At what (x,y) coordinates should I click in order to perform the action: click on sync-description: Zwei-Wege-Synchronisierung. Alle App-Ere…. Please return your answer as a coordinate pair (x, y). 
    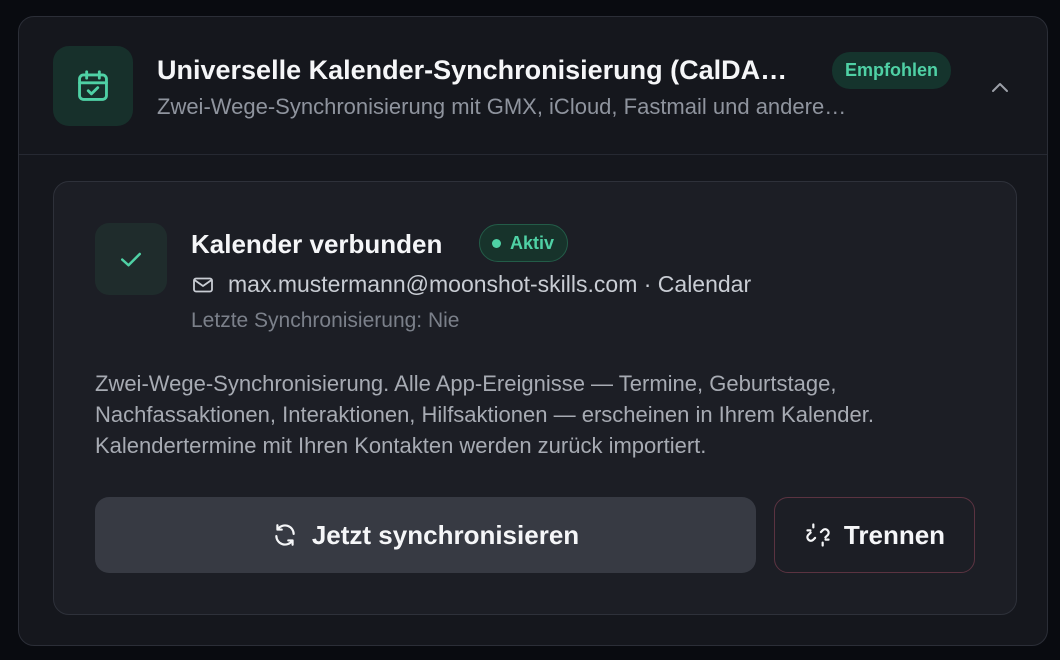
    Looking at the image, I should click on (484, 414).